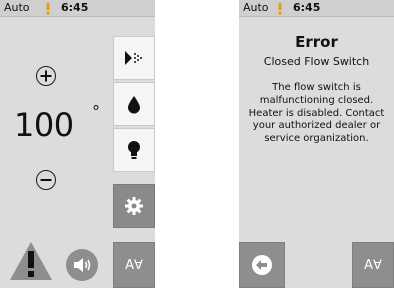 The image size is (394, 288). I want to click on spray-jet-icon, so click(133, 58).